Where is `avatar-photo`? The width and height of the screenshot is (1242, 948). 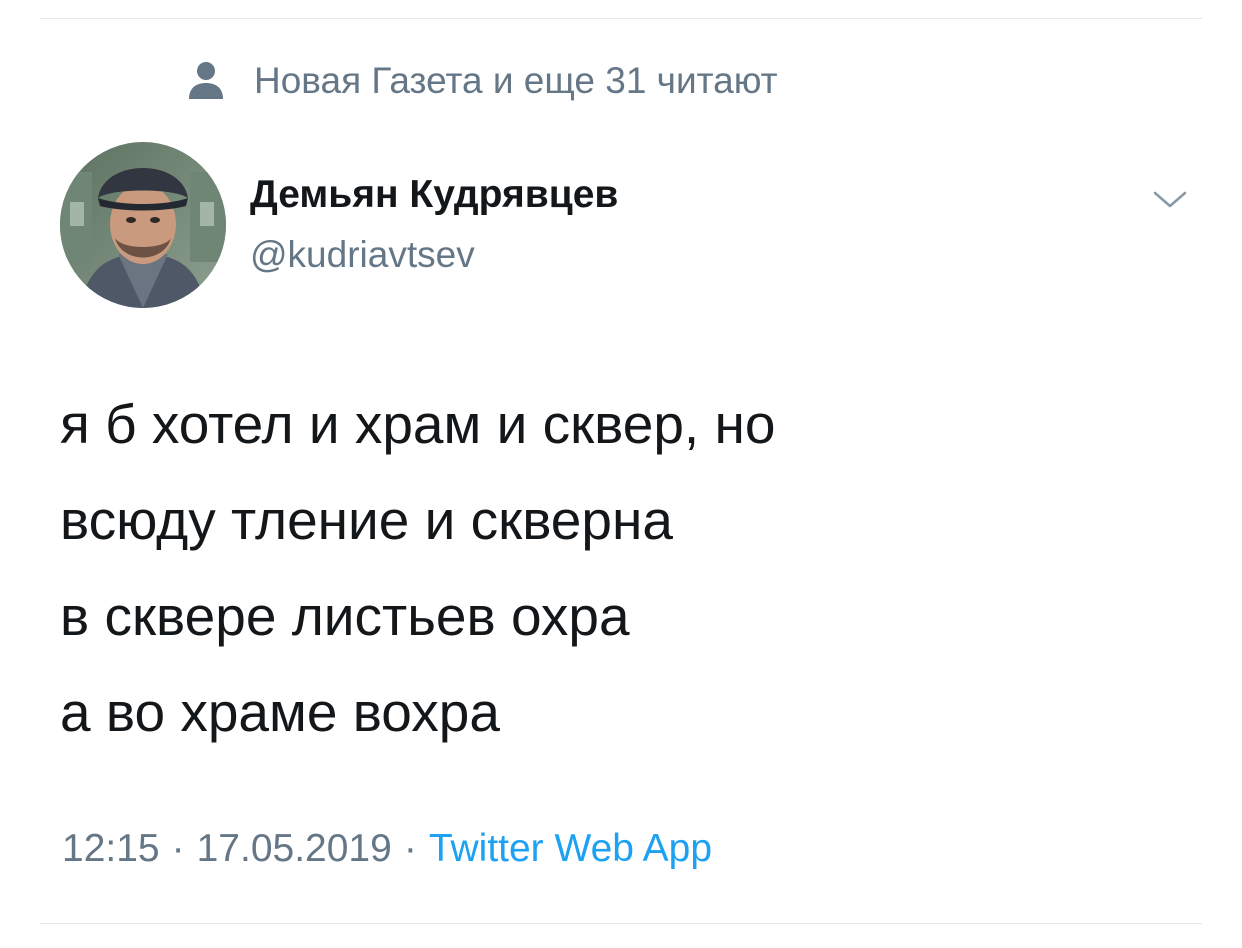 avatar-photo is located at coordinates (143, 225).